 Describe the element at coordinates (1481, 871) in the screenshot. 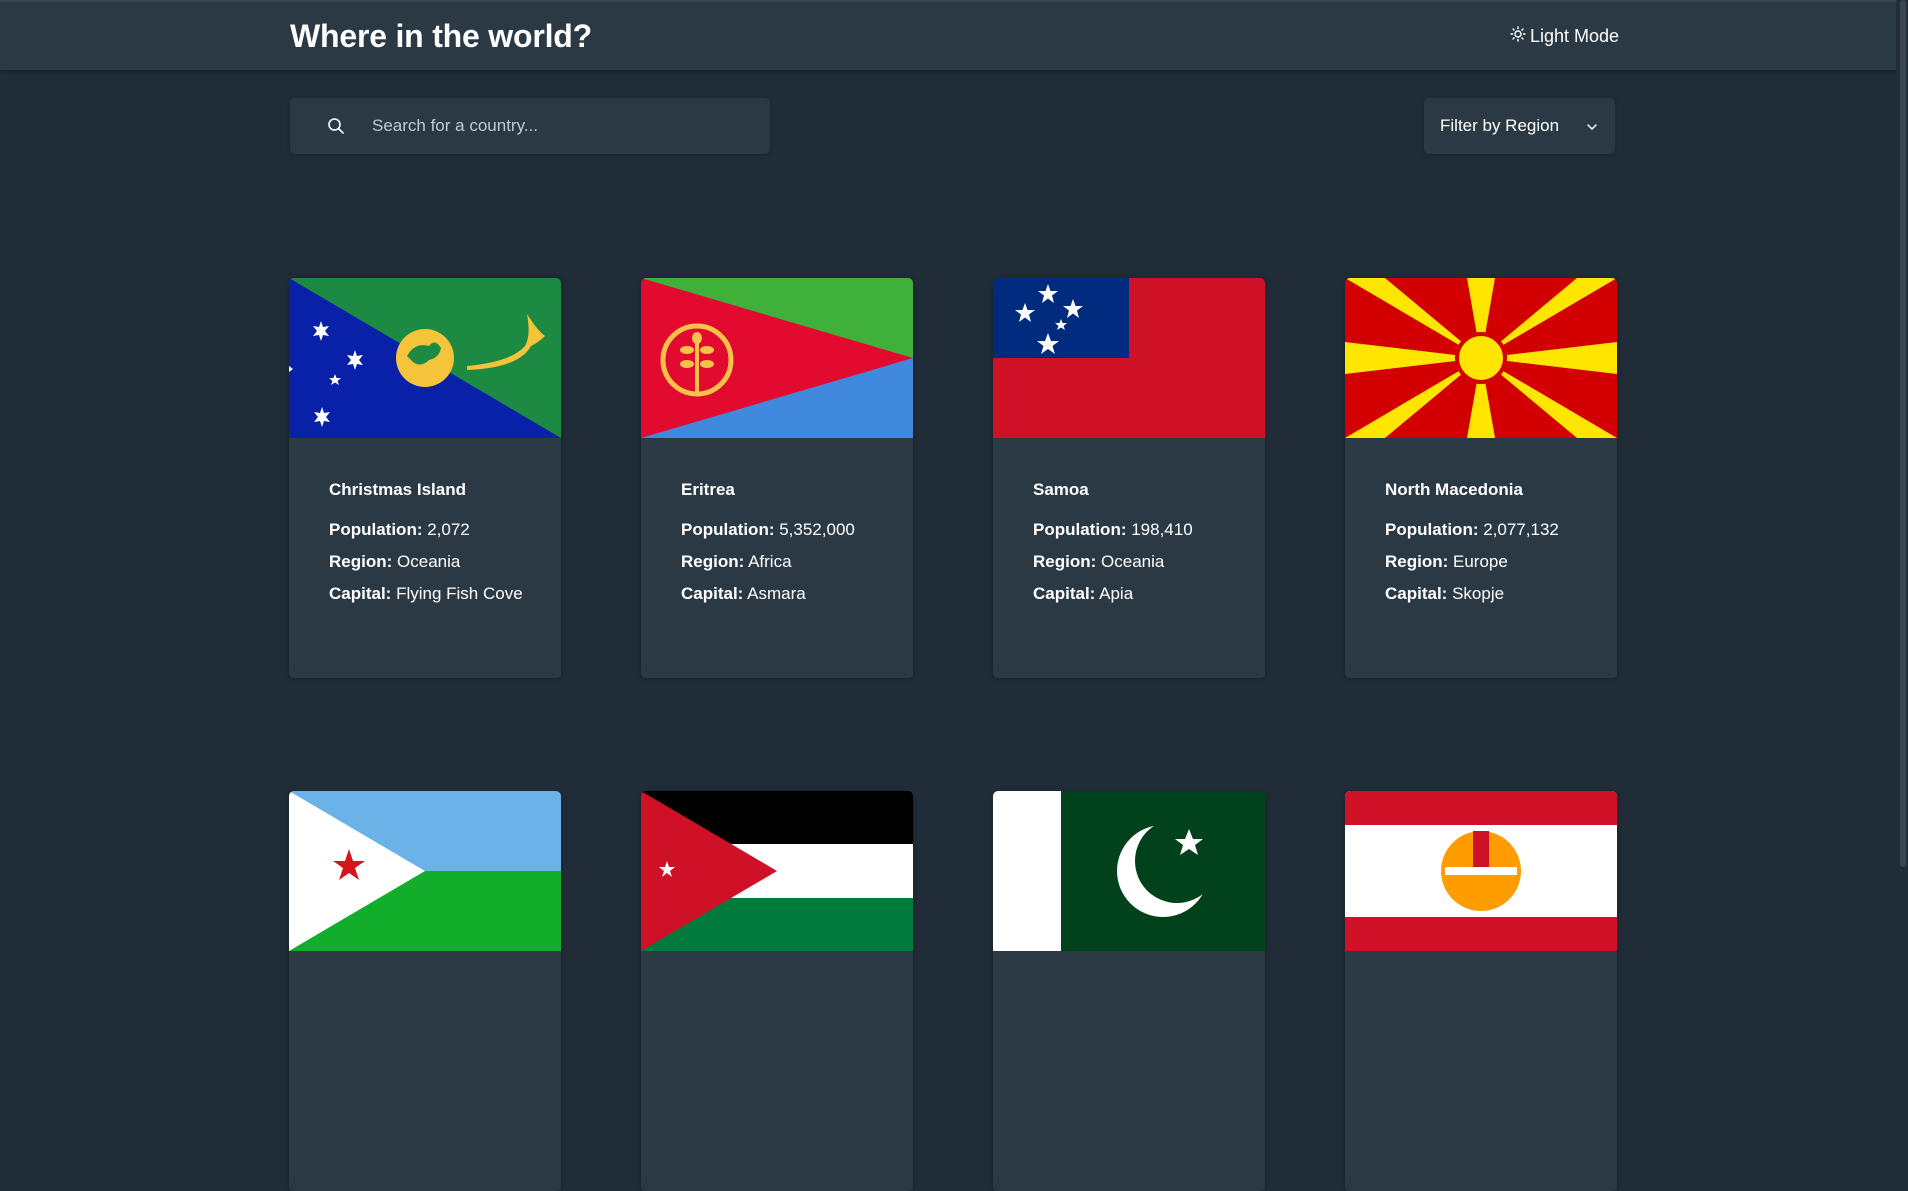

I see `french-polynesia-flag` at that location.